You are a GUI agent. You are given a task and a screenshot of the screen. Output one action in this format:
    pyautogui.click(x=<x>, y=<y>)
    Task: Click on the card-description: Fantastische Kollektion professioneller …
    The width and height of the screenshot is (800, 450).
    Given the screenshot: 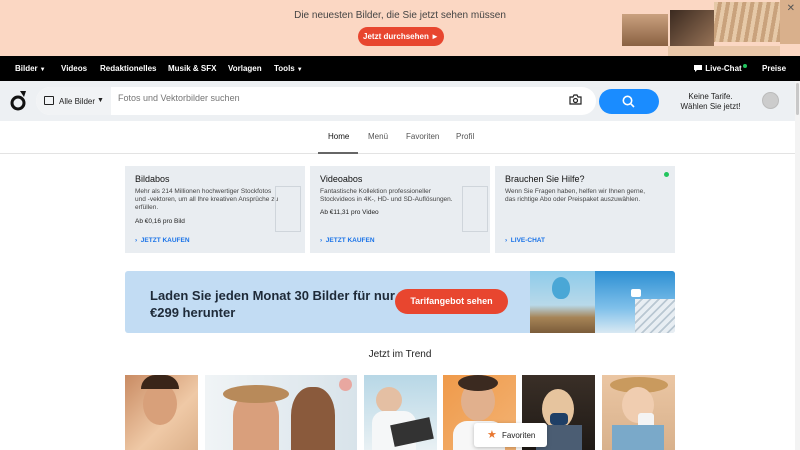 What is the action you would take?
    pyautogui.click(x=386, y=195)
    